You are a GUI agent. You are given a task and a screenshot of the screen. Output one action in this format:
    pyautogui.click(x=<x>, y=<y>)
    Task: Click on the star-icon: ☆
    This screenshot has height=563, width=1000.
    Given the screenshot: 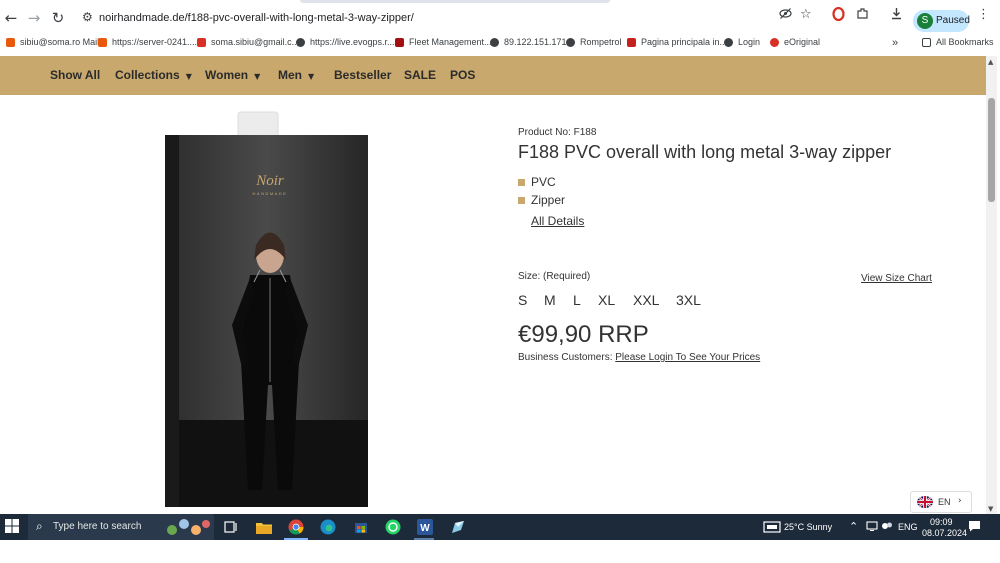 What is the action you would take?
    pyautogui.click(x=806, y=14)
    